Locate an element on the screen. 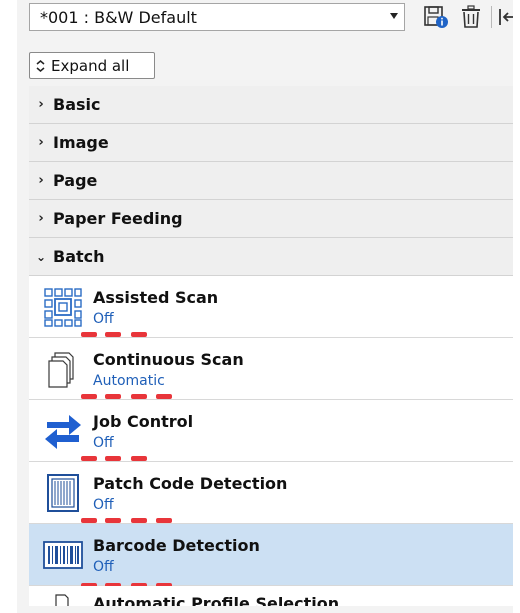 The width and height of the screenshot is (520, 613). setting-title: Automatic Profile Selection is located at coordinates (216, 600).